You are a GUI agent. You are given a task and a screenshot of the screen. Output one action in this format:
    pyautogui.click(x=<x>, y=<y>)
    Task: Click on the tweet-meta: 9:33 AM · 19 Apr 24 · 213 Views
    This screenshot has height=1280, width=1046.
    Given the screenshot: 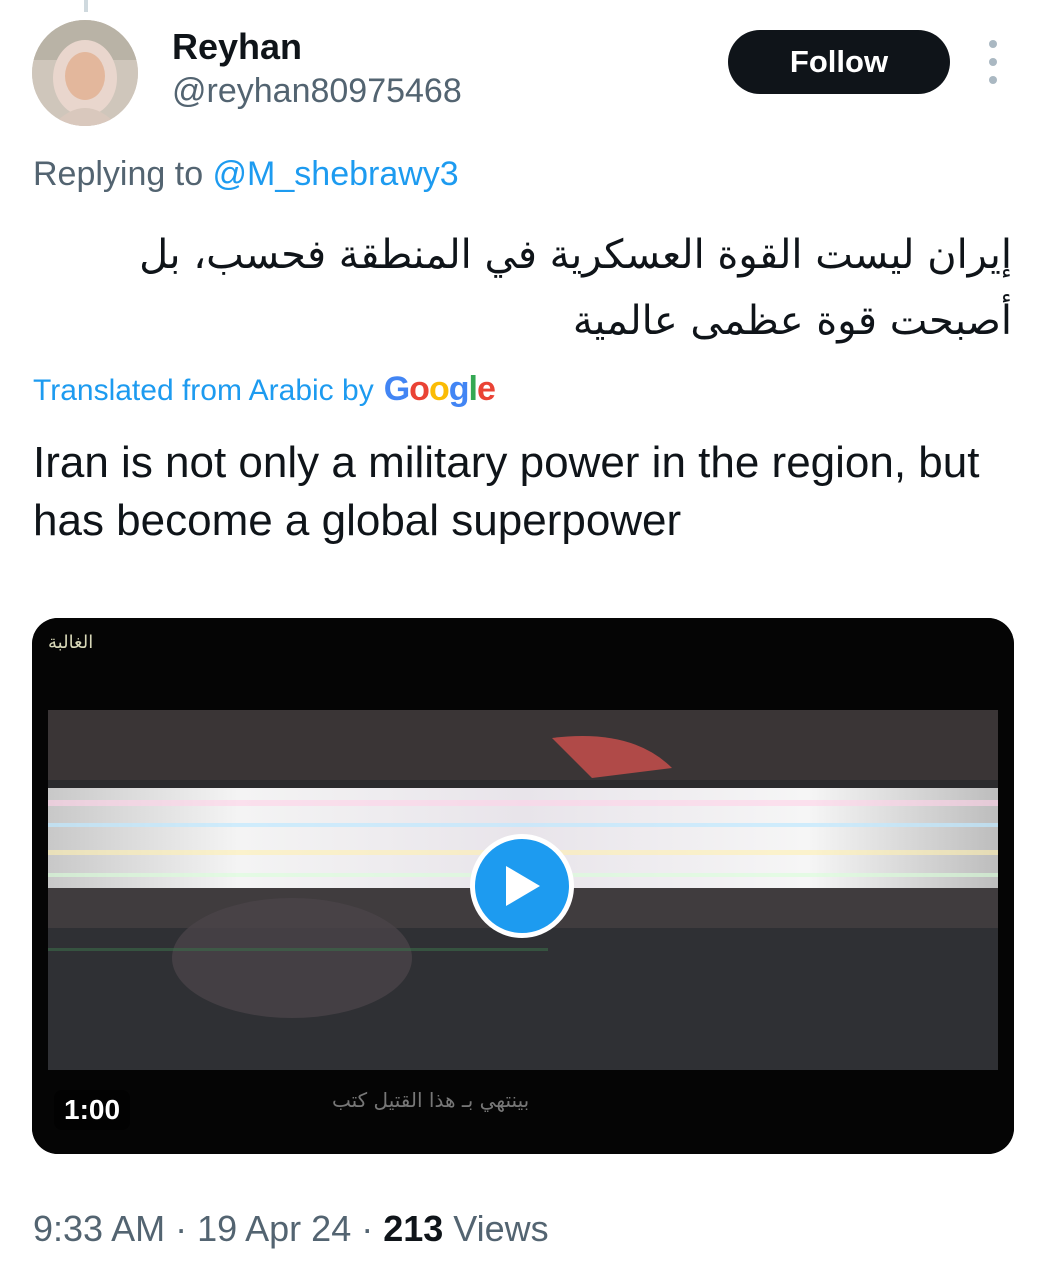 What is the action you would take?
    pyautogui.click(x=291, y=1228)
    